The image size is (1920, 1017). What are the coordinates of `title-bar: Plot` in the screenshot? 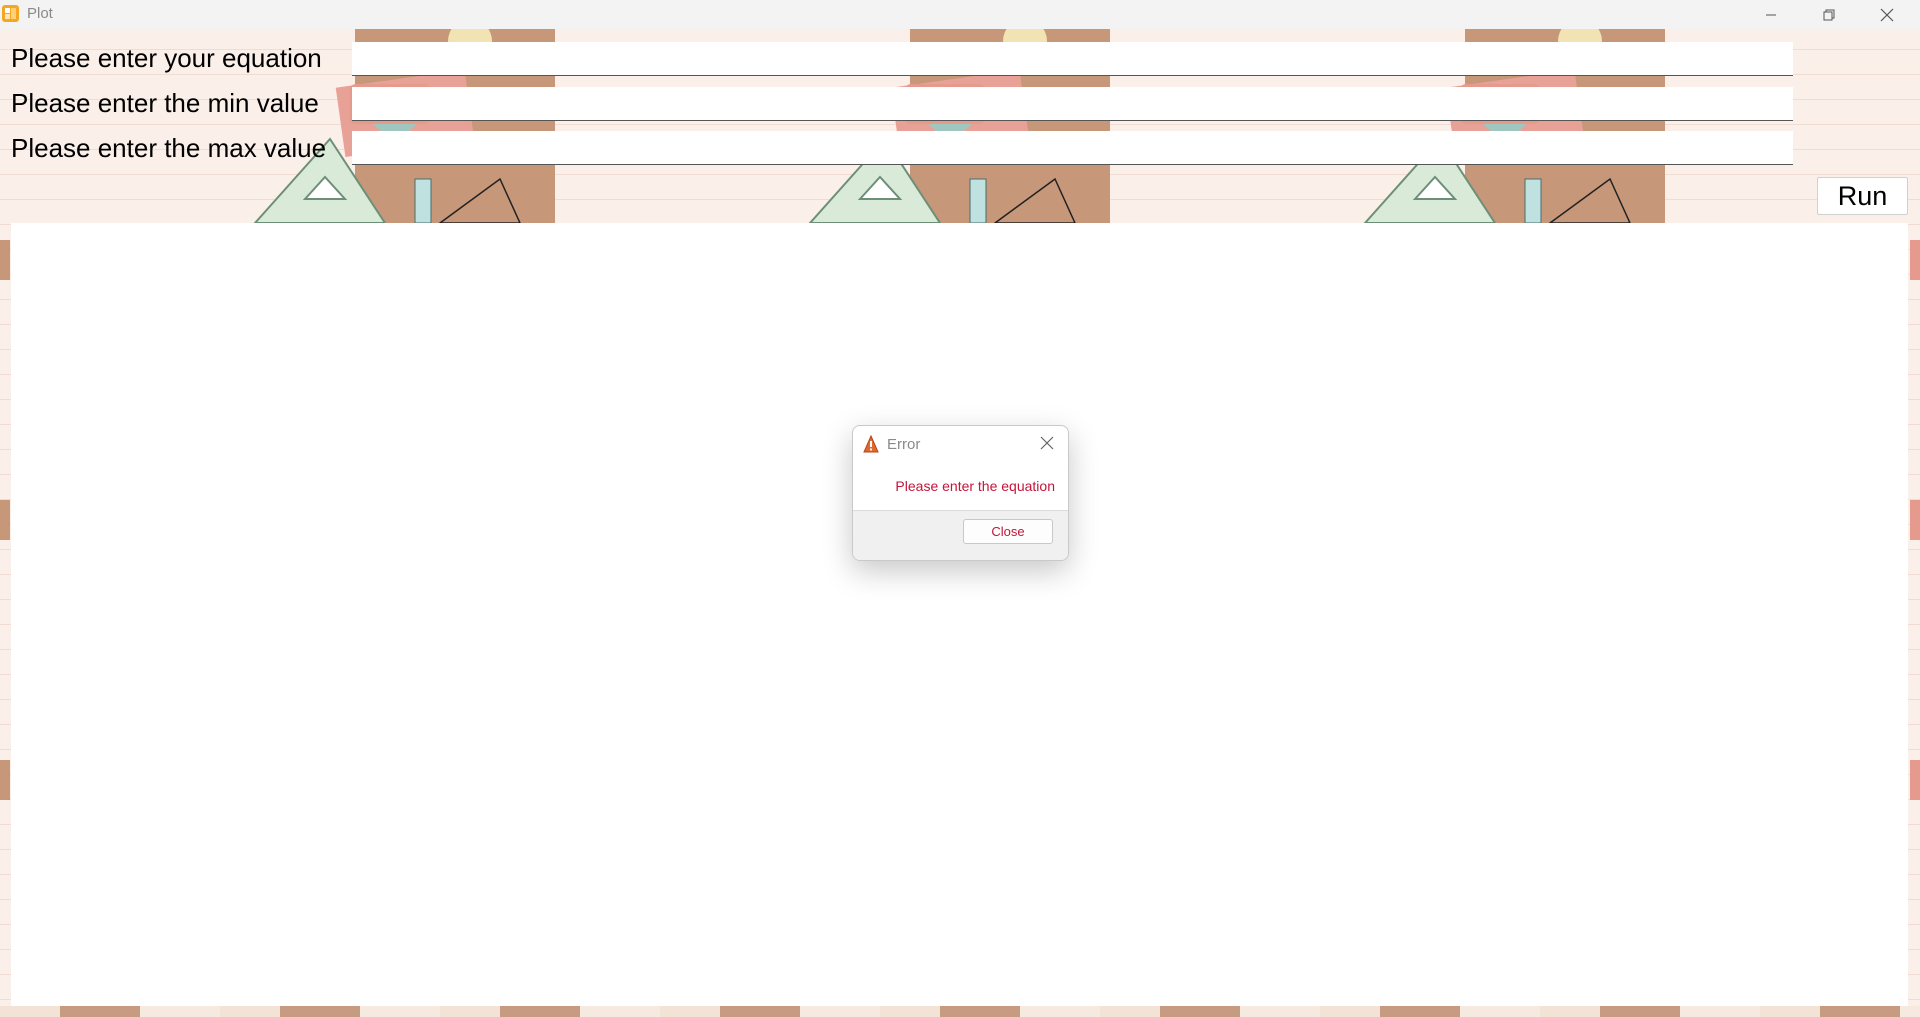 It's located at (960, 14).